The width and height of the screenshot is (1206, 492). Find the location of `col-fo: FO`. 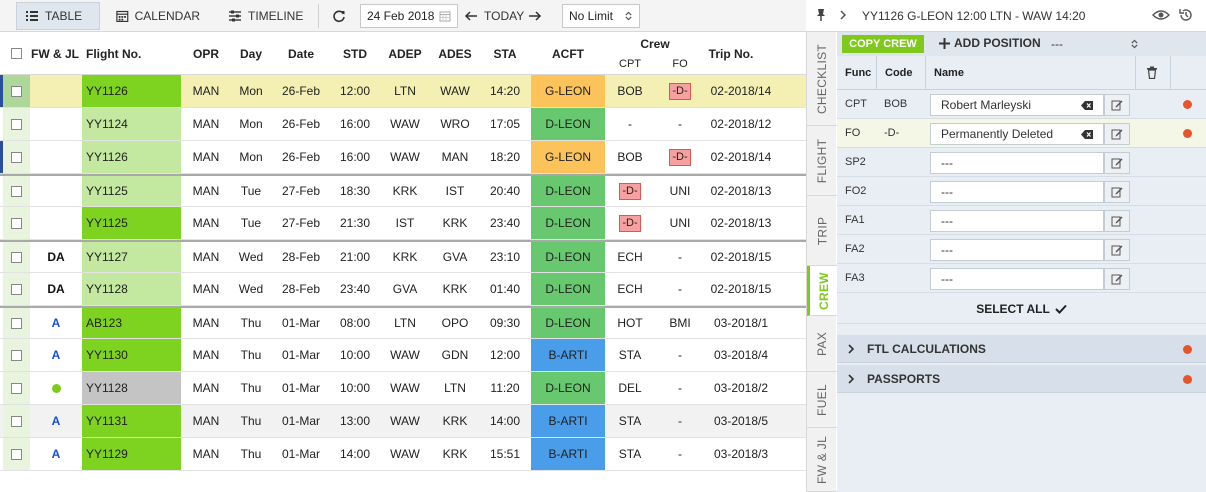

col-fo: FO is located at coordinates (680, 64).